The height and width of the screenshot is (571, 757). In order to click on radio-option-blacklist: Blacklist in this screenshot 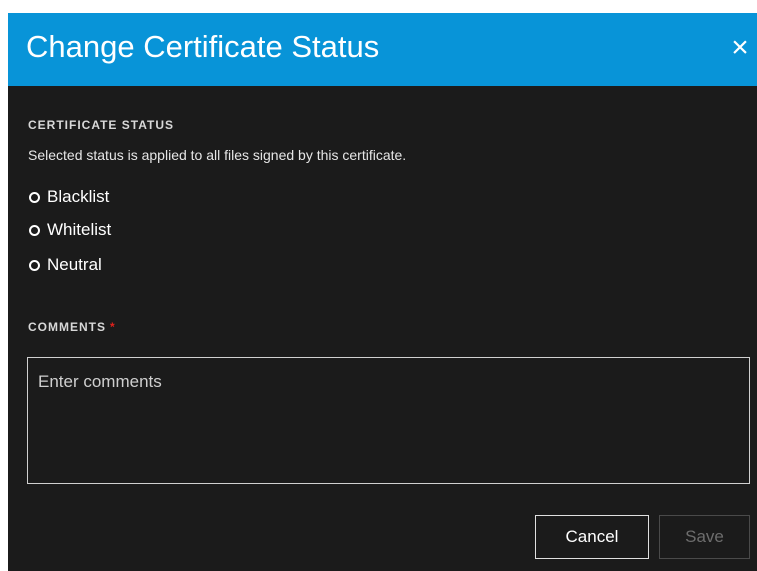, I will do `click(69, 197)`.